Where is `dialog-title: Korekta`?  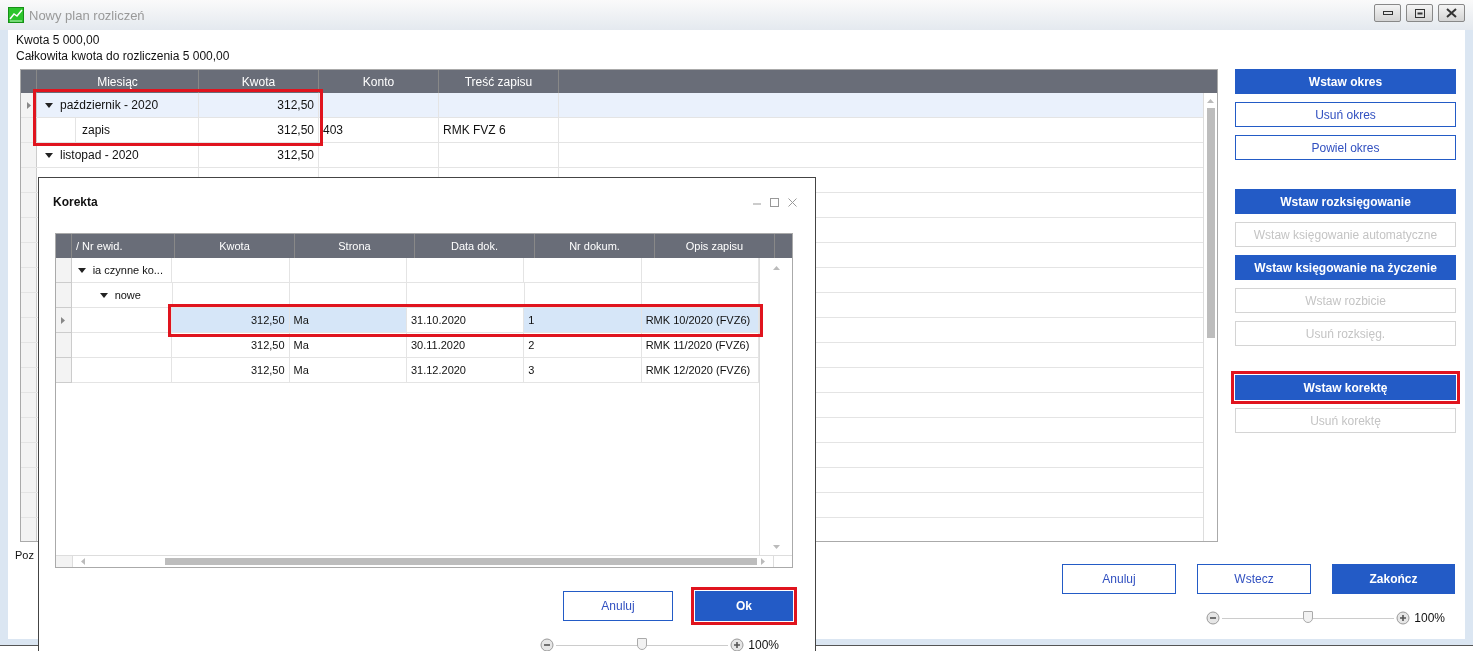 dialog-title: Korekta is located at coordinates (76, 202).